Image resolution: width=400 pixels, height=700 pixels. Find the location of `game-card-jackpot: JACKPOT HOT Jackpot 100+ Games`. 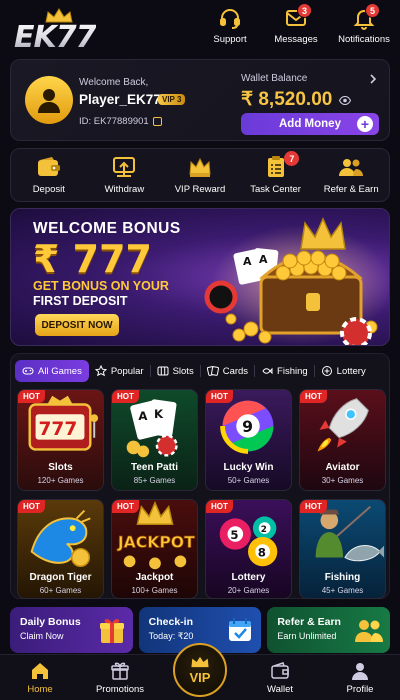

game-card-jackpot: JACKPOT HOT Jackpot 100+ Games is located at coordinates (154, 549).